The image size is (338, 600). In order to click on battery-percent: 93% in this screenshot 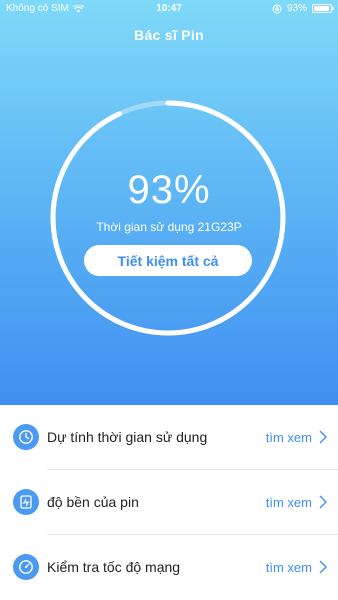, I will do `click(169, 190)`.